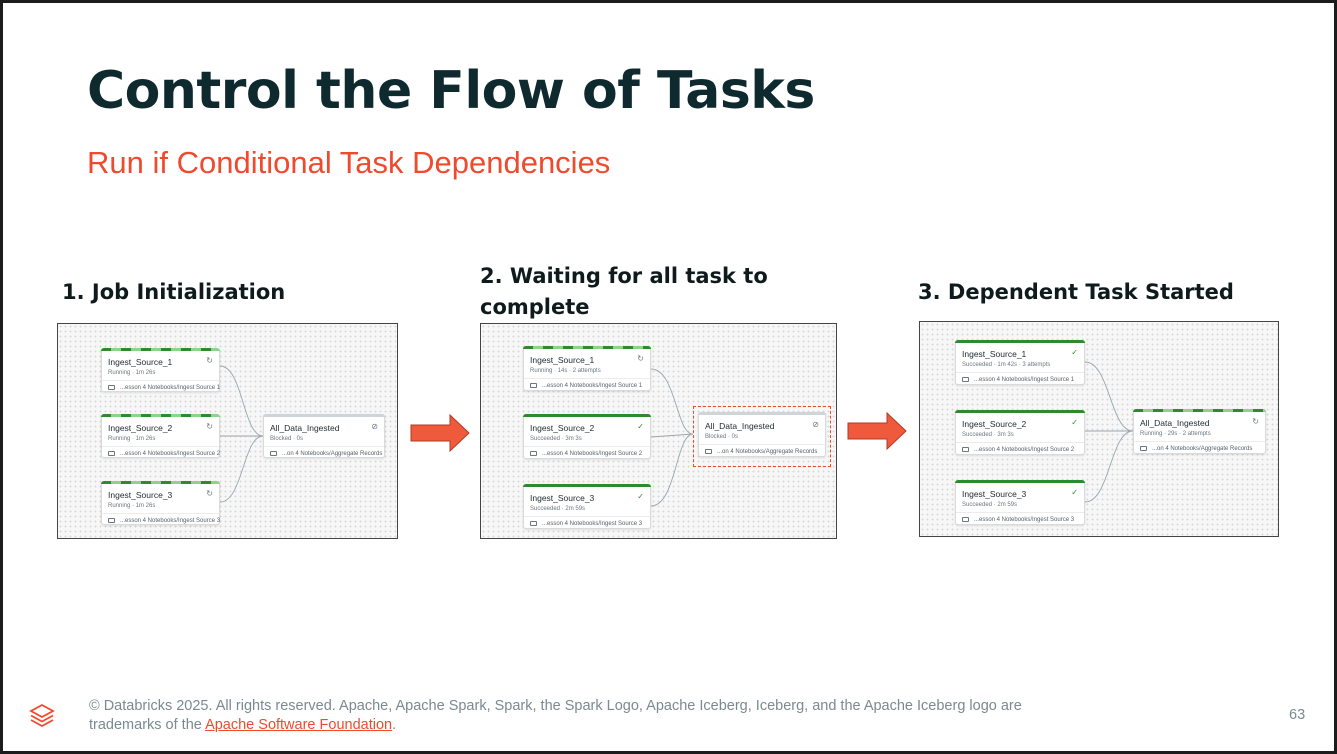 The image size is (1337, 754). What do you see at coordinates (565, 371) in the screenshot?
I see `task-status: Running · 14s · 2 attempts` at bounding box center [565, 371].